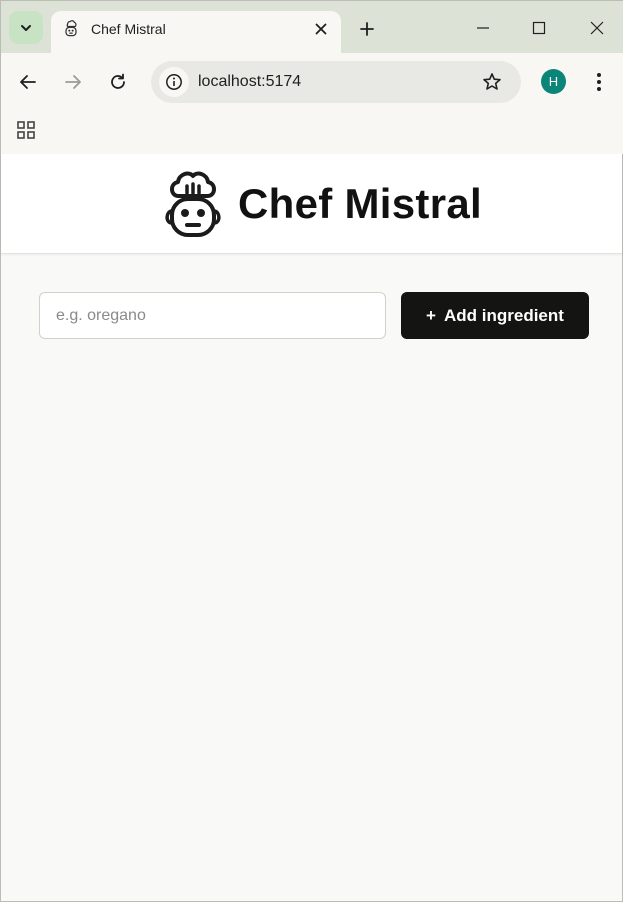 This screenshot has width=623, height=902. What do you see at coordinates (193, 204) in the screenshot?
I see `chef-robot-icon` at bounding box center [193, 204].